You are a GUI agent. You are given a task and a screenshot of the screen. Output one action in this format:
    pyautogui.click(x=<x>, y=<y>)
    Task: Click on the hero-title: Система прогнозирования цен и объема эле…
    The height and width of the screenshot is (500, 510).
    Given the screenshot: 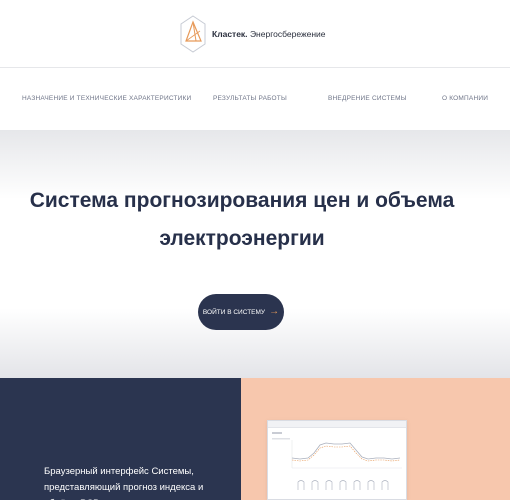 What is the action you would take?
    pyautogui.click(x=242, y=220)
    